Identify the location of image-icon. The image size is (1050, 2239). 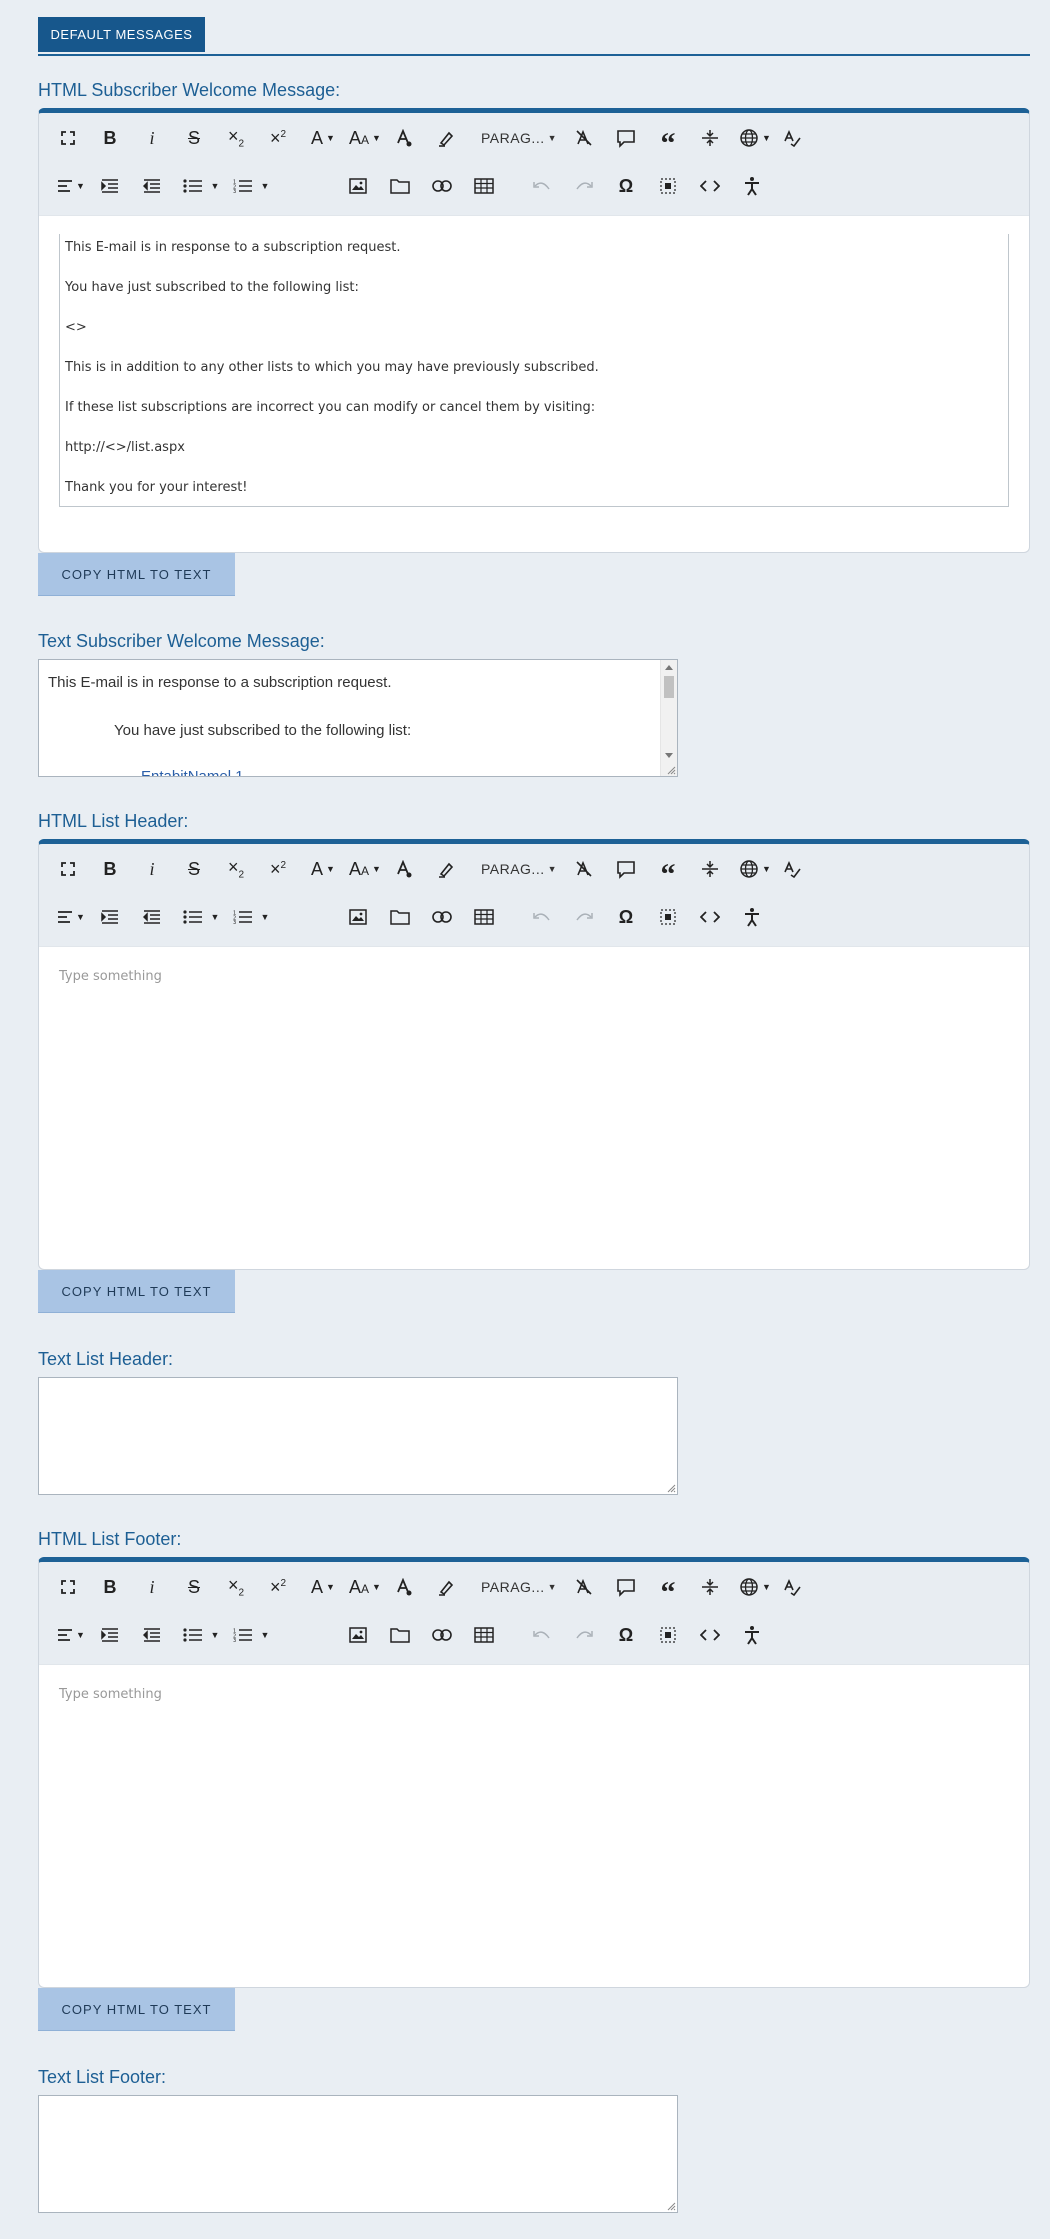
(358, 186).